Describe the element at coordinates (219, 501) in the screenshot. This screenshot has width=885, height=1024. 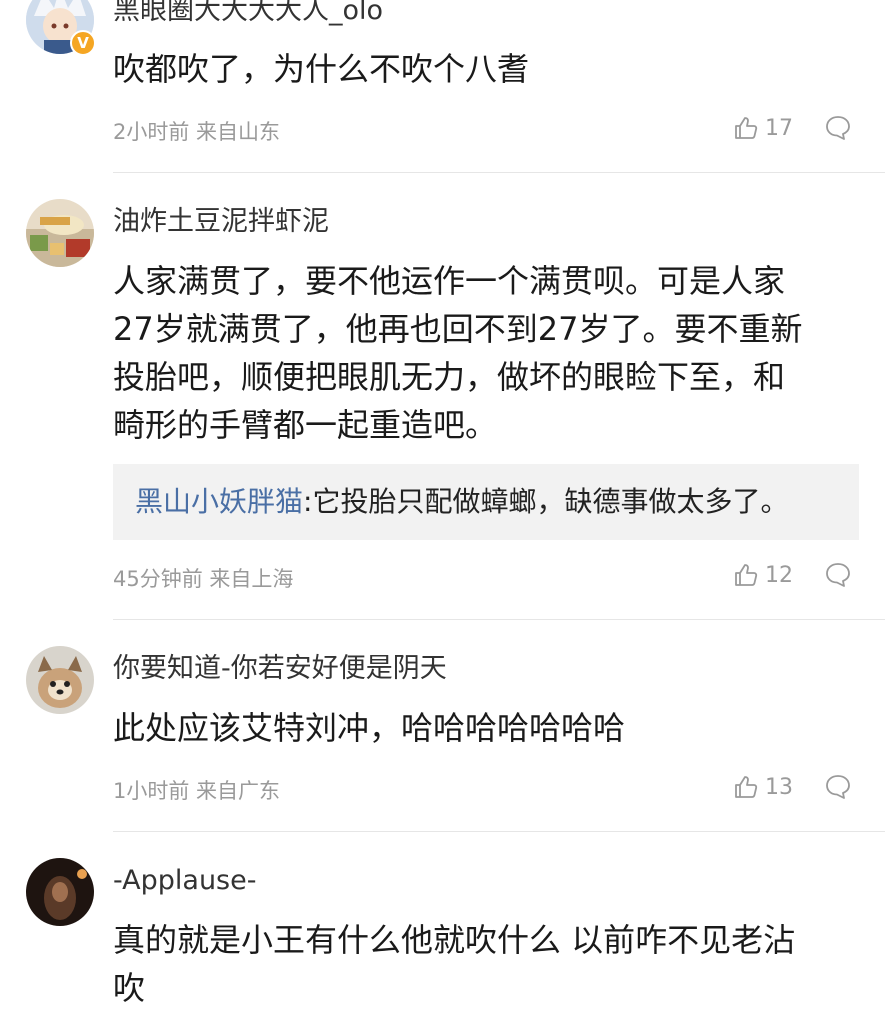
I see `sub-reply-username: 黑山小妖胖猫` at that location.